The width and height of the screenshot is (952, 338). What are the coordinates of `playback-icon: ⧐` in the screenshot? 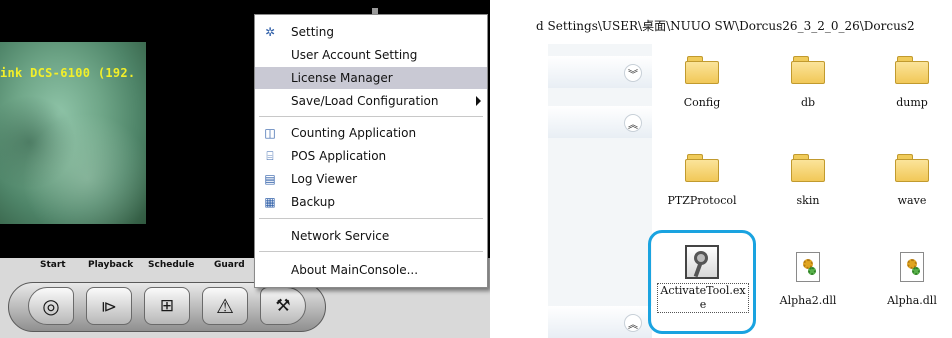 It's located at (109, 306).